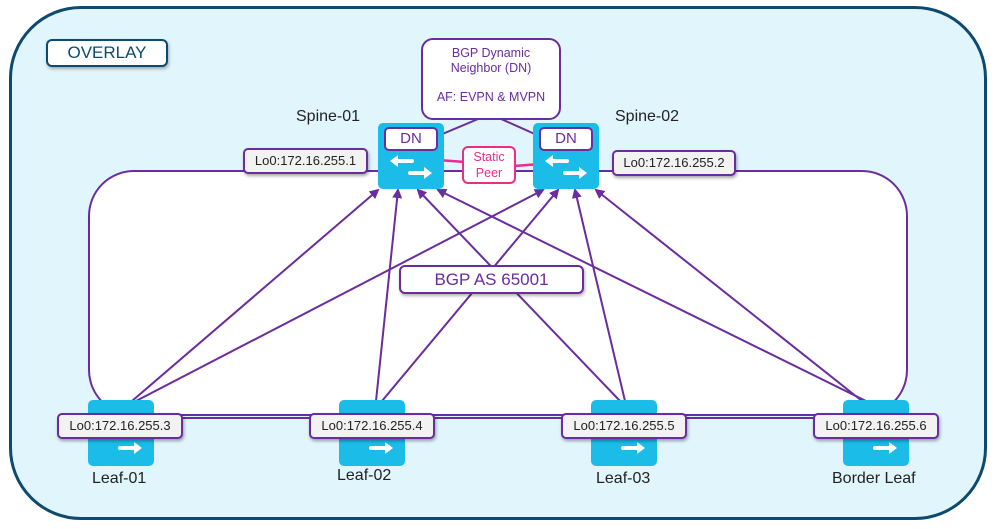  I want to click on dn-note-line1: BGP Dynamic, so click(491, 53).